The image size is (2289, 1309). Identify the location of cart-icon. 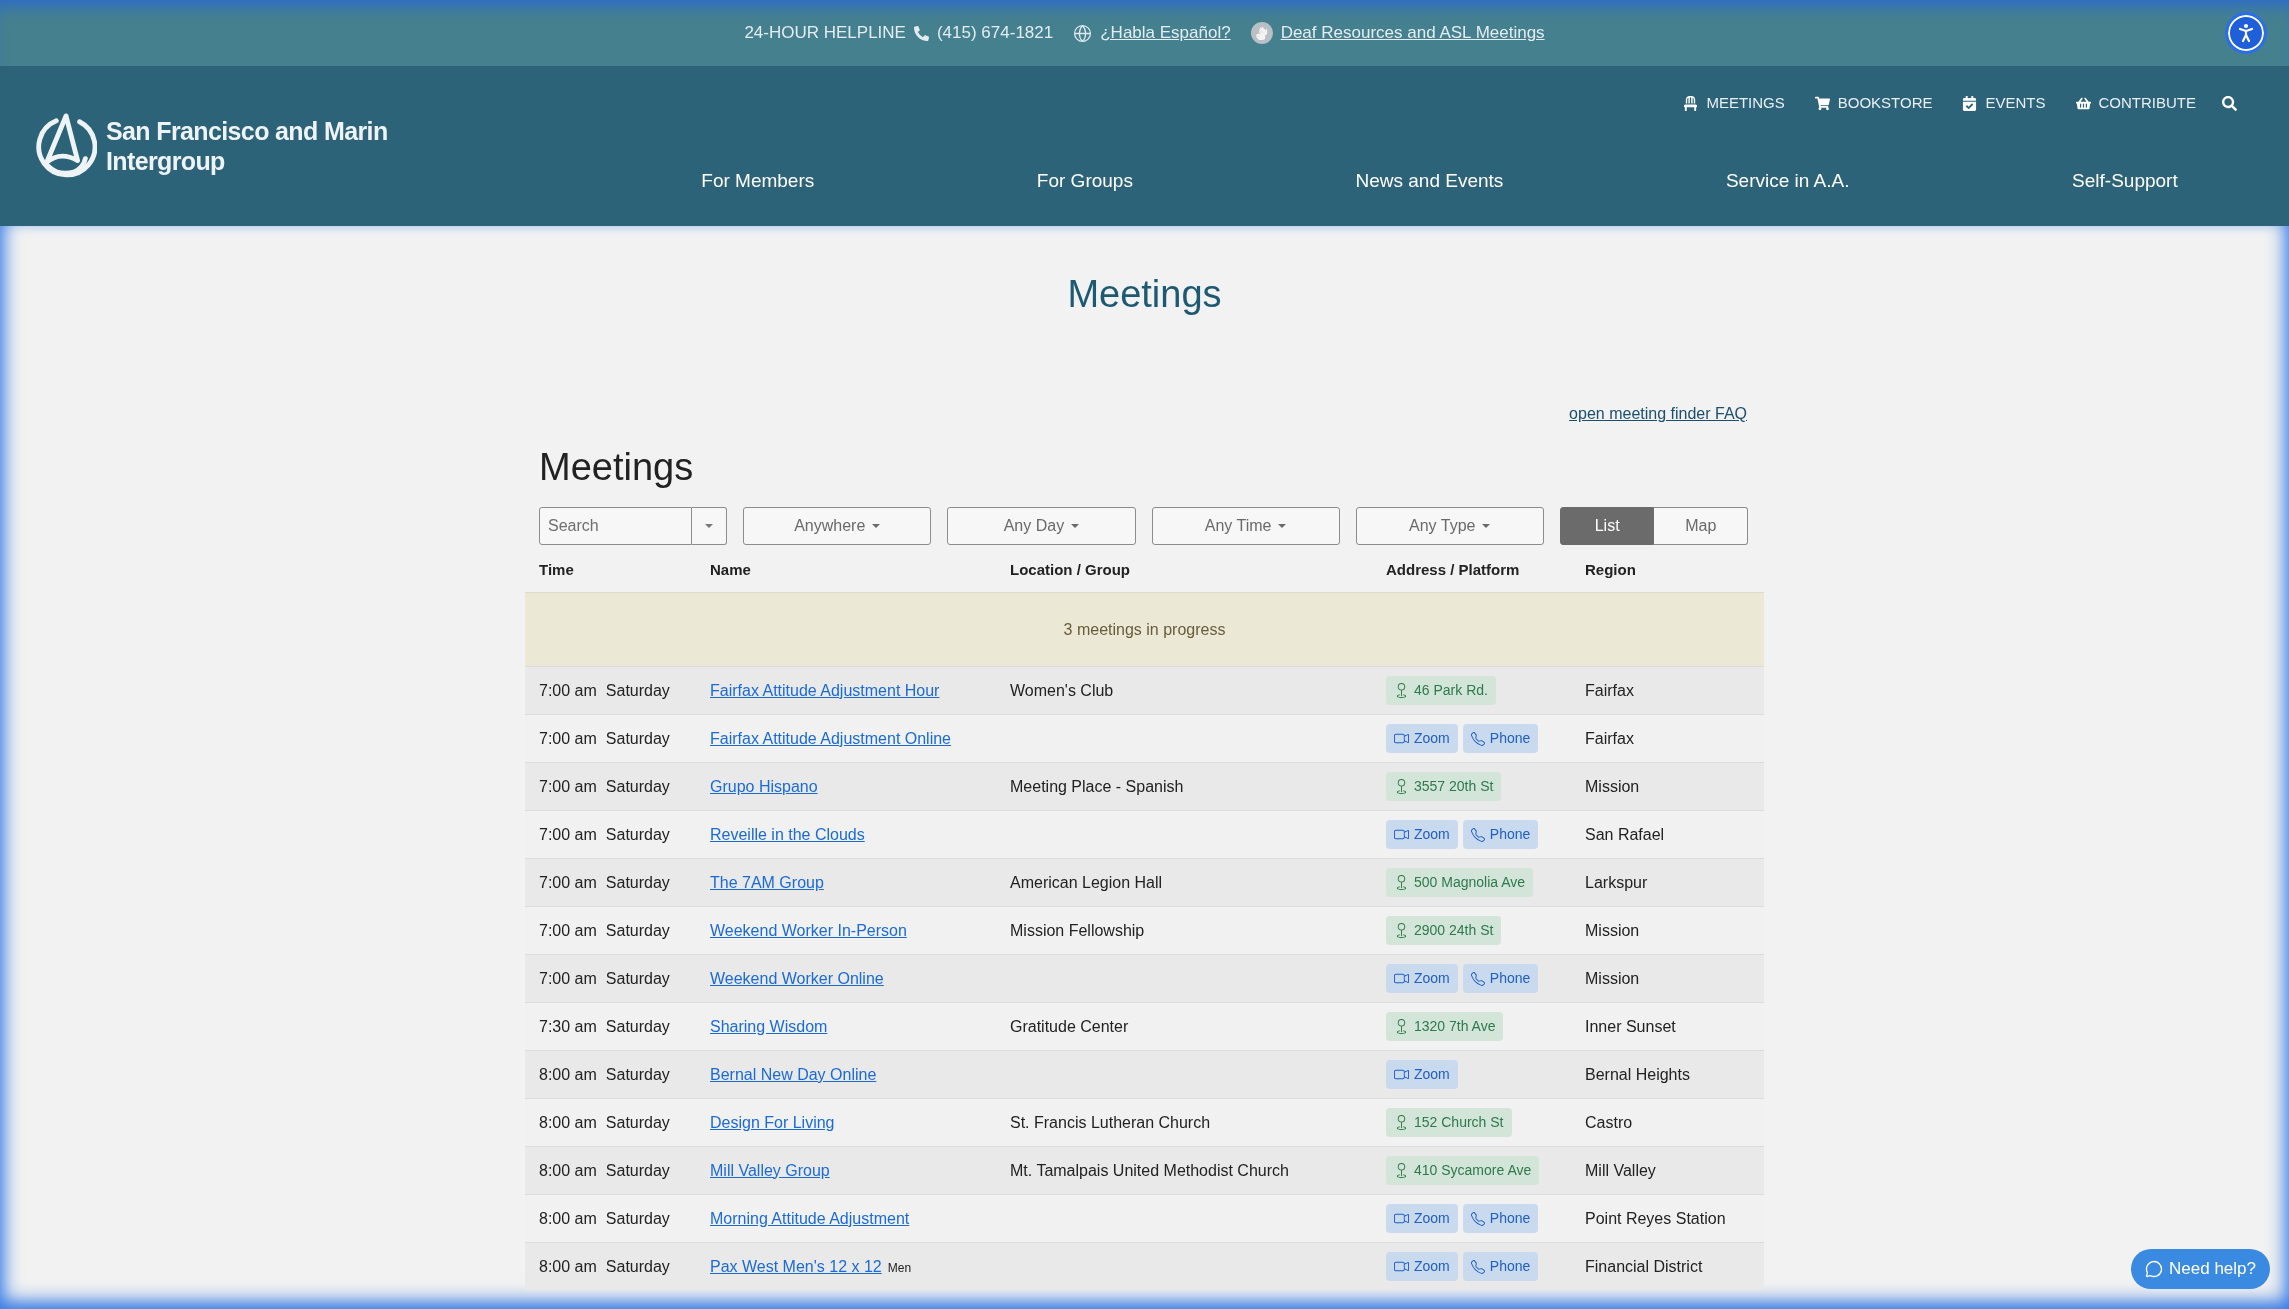
(1822, 103).